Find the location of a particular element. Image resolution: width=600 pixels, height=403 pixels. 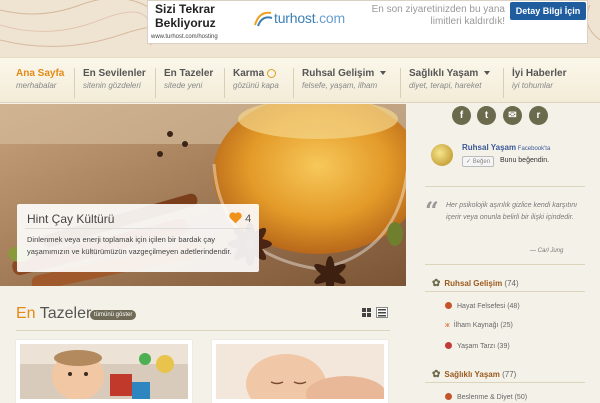

facebook-icon: f is located at coordinates (461, 115).